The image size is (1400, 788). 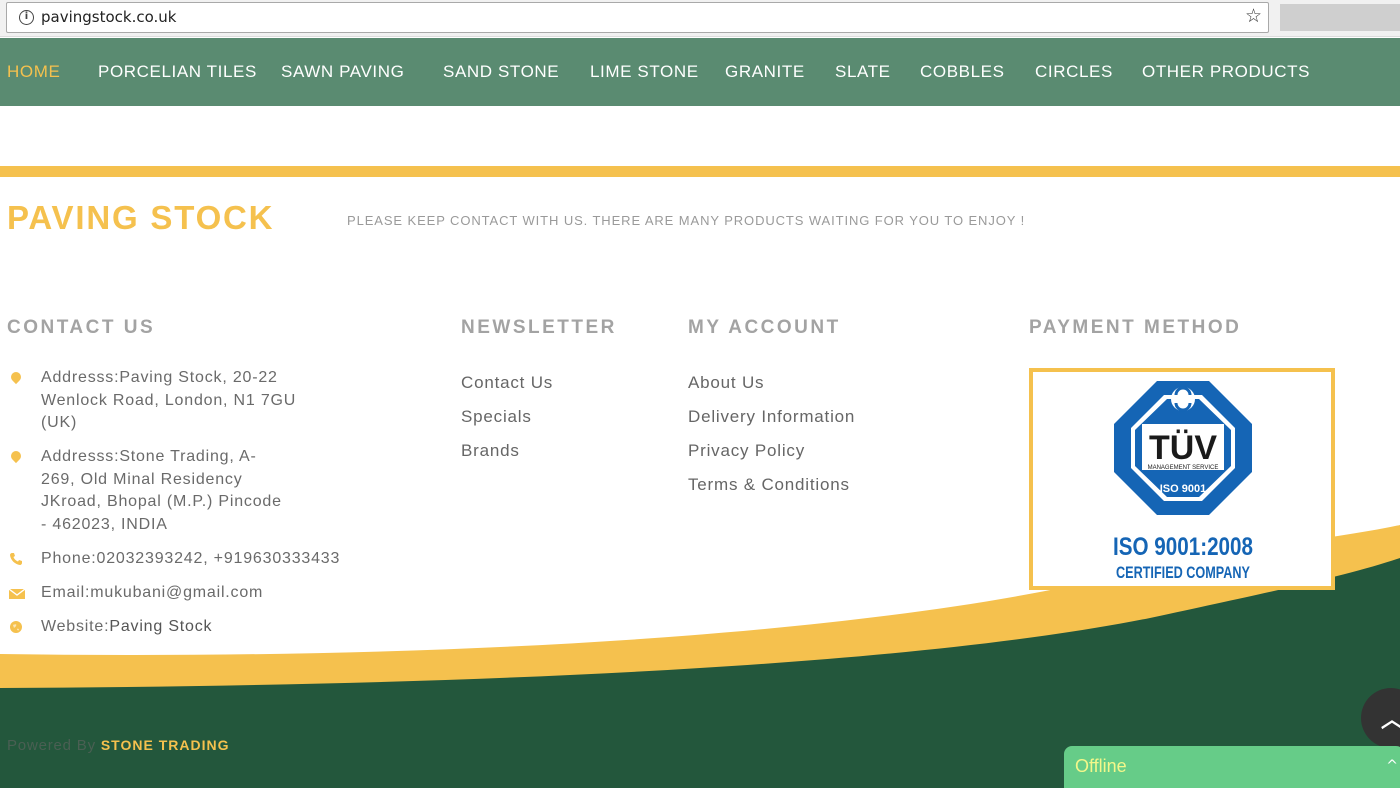 What do you see at coordinates (177, 72) in the screenshot?
I see `nav-item-porcelian-tiles: PORCELIAN TILES` at bounding box center [177, 72].